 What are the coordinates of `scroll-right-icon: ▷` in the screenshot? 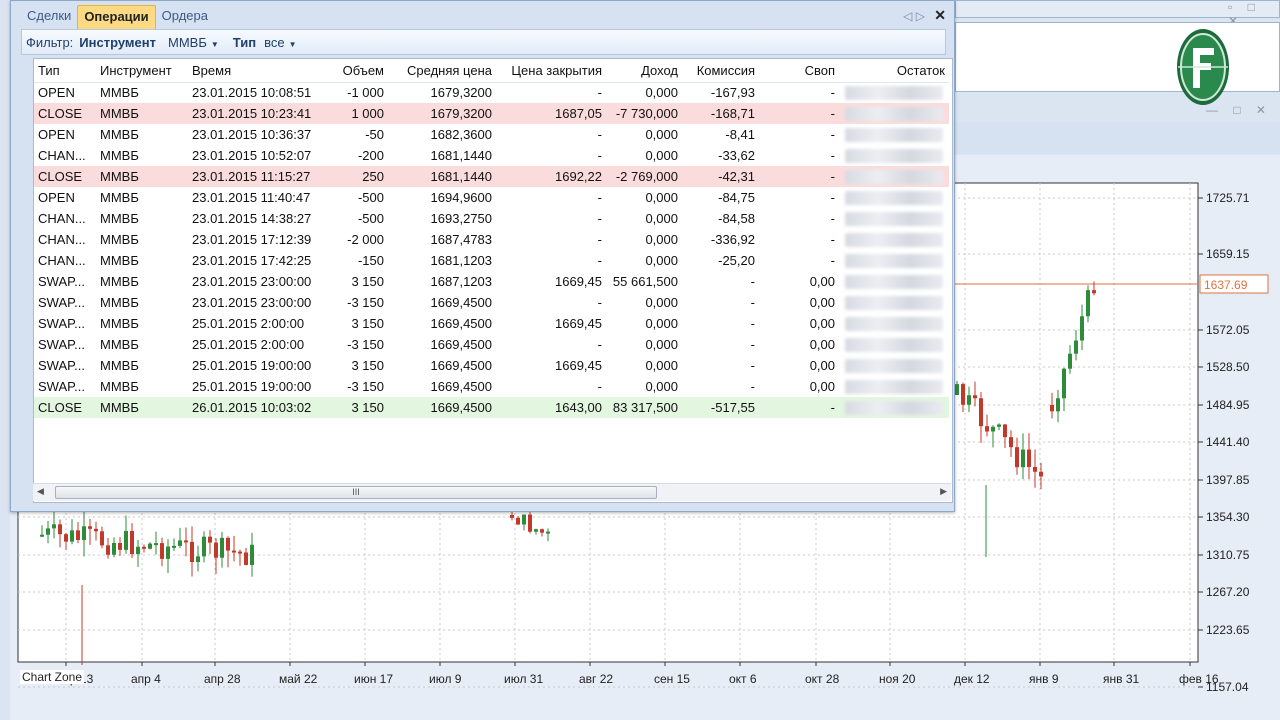 It's located at (920, 16).